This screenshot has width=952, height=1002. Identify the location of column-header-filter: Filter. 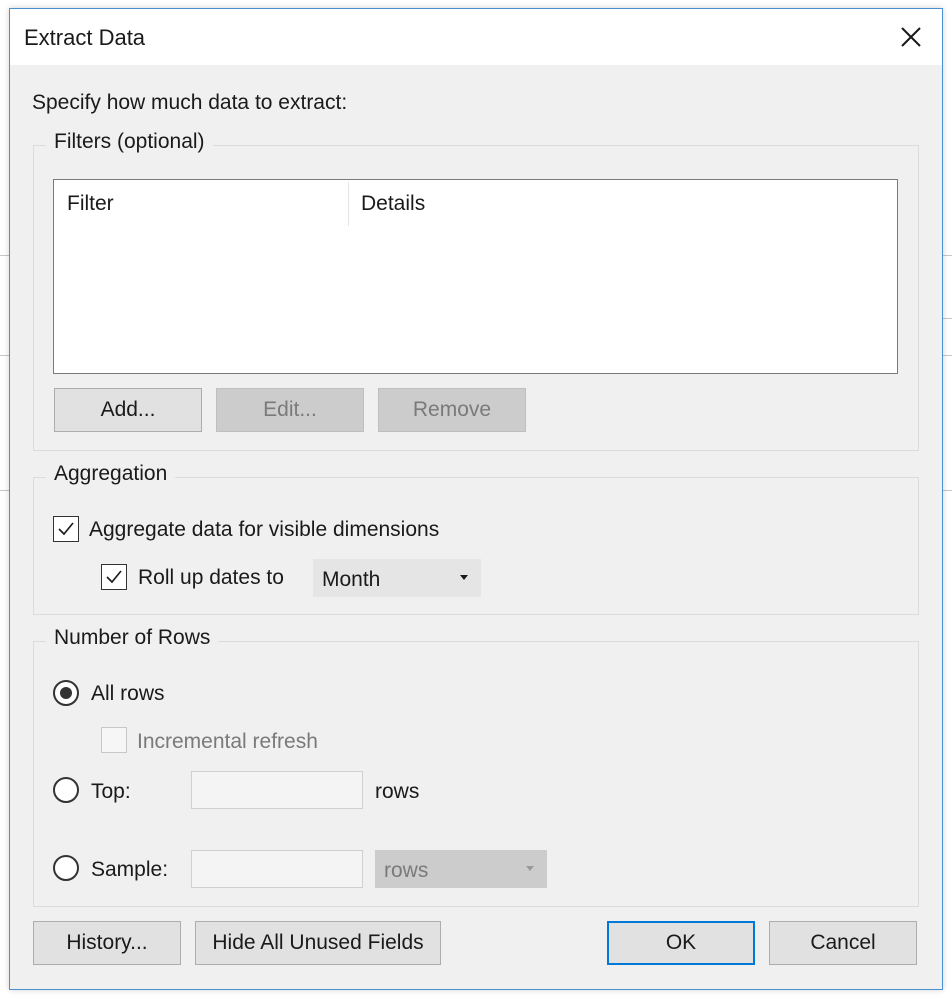
(90, 204).